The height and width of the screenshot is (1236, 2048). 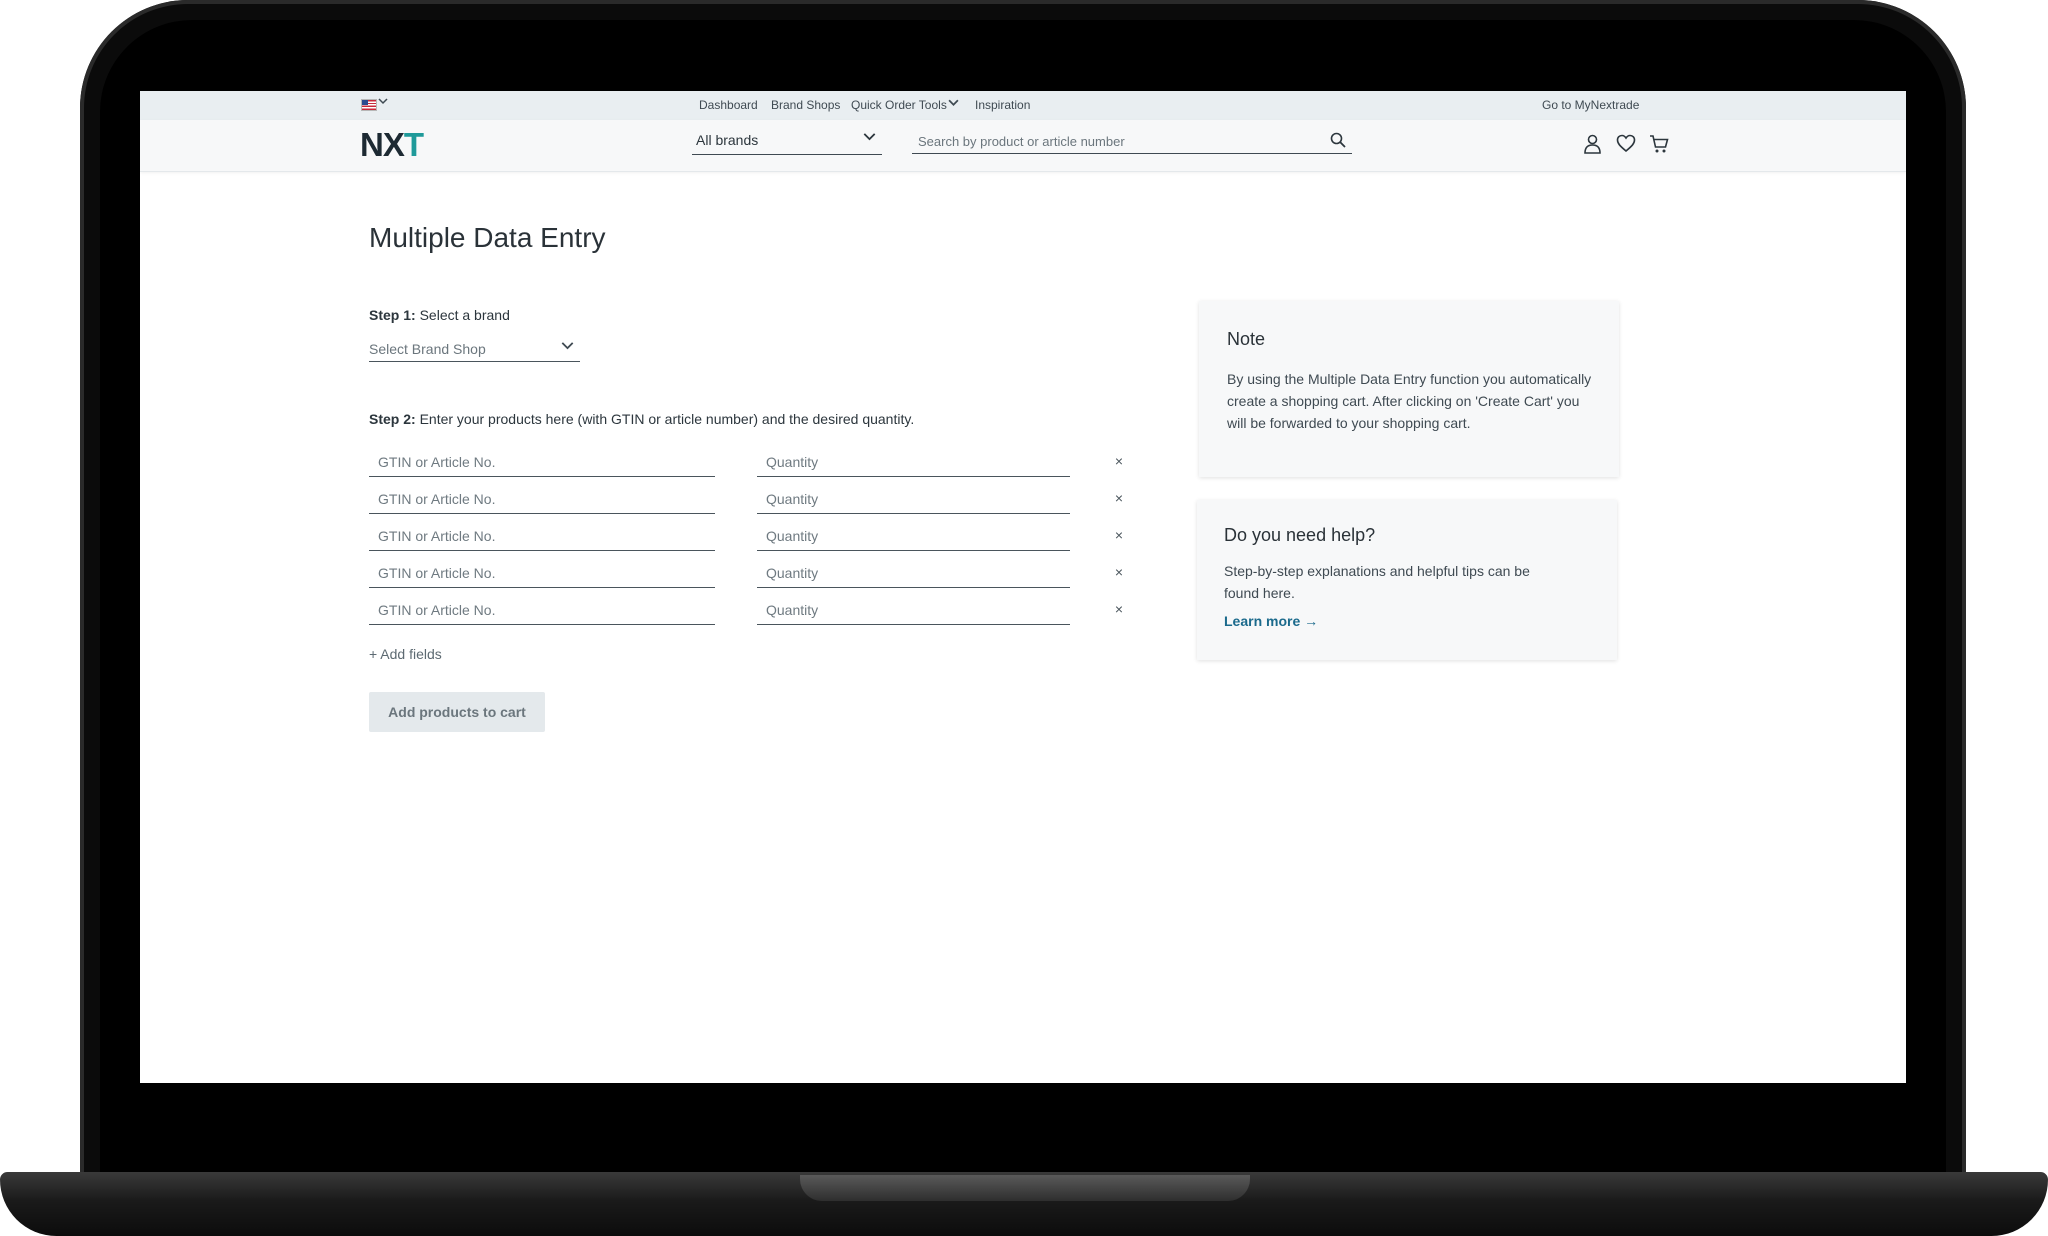 I want to click on topnav-quick-order-tools: Quick Order Tools, so click(x=899, y=105).